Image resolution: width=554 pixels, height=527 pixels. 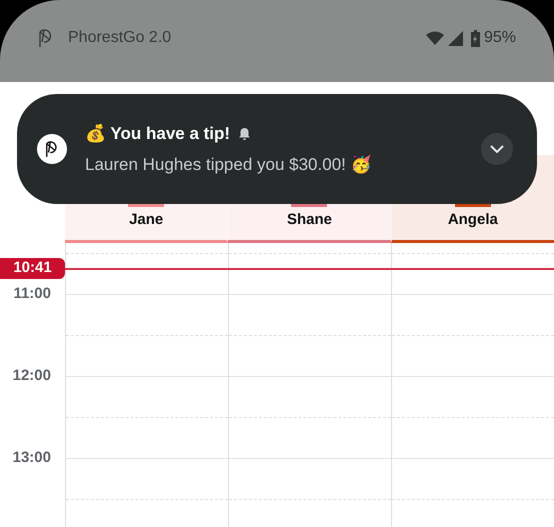 What do you see at coordinates (245, 133) in the screenshot?
I see `bell-icon` at bounding box center [245, 133].